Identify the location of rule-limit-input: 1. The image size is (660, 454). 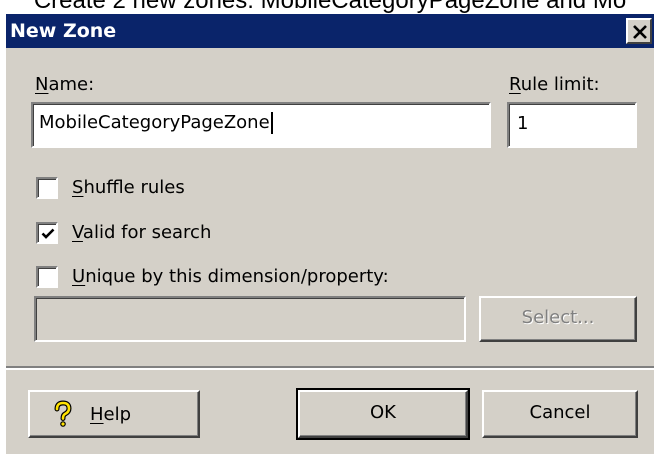
(572, 125).